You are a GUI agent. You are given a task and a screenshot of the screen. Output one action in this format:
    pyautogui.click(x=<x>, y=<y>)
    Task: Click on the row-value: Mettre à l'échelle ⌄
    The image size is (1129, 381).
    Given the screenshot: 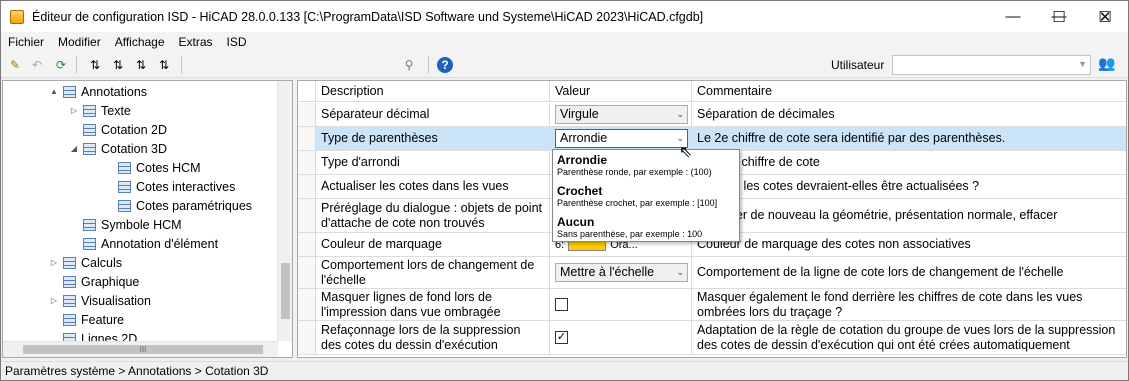 What is the action you would take?
    pyautogui.click(x=621, y=272)
    